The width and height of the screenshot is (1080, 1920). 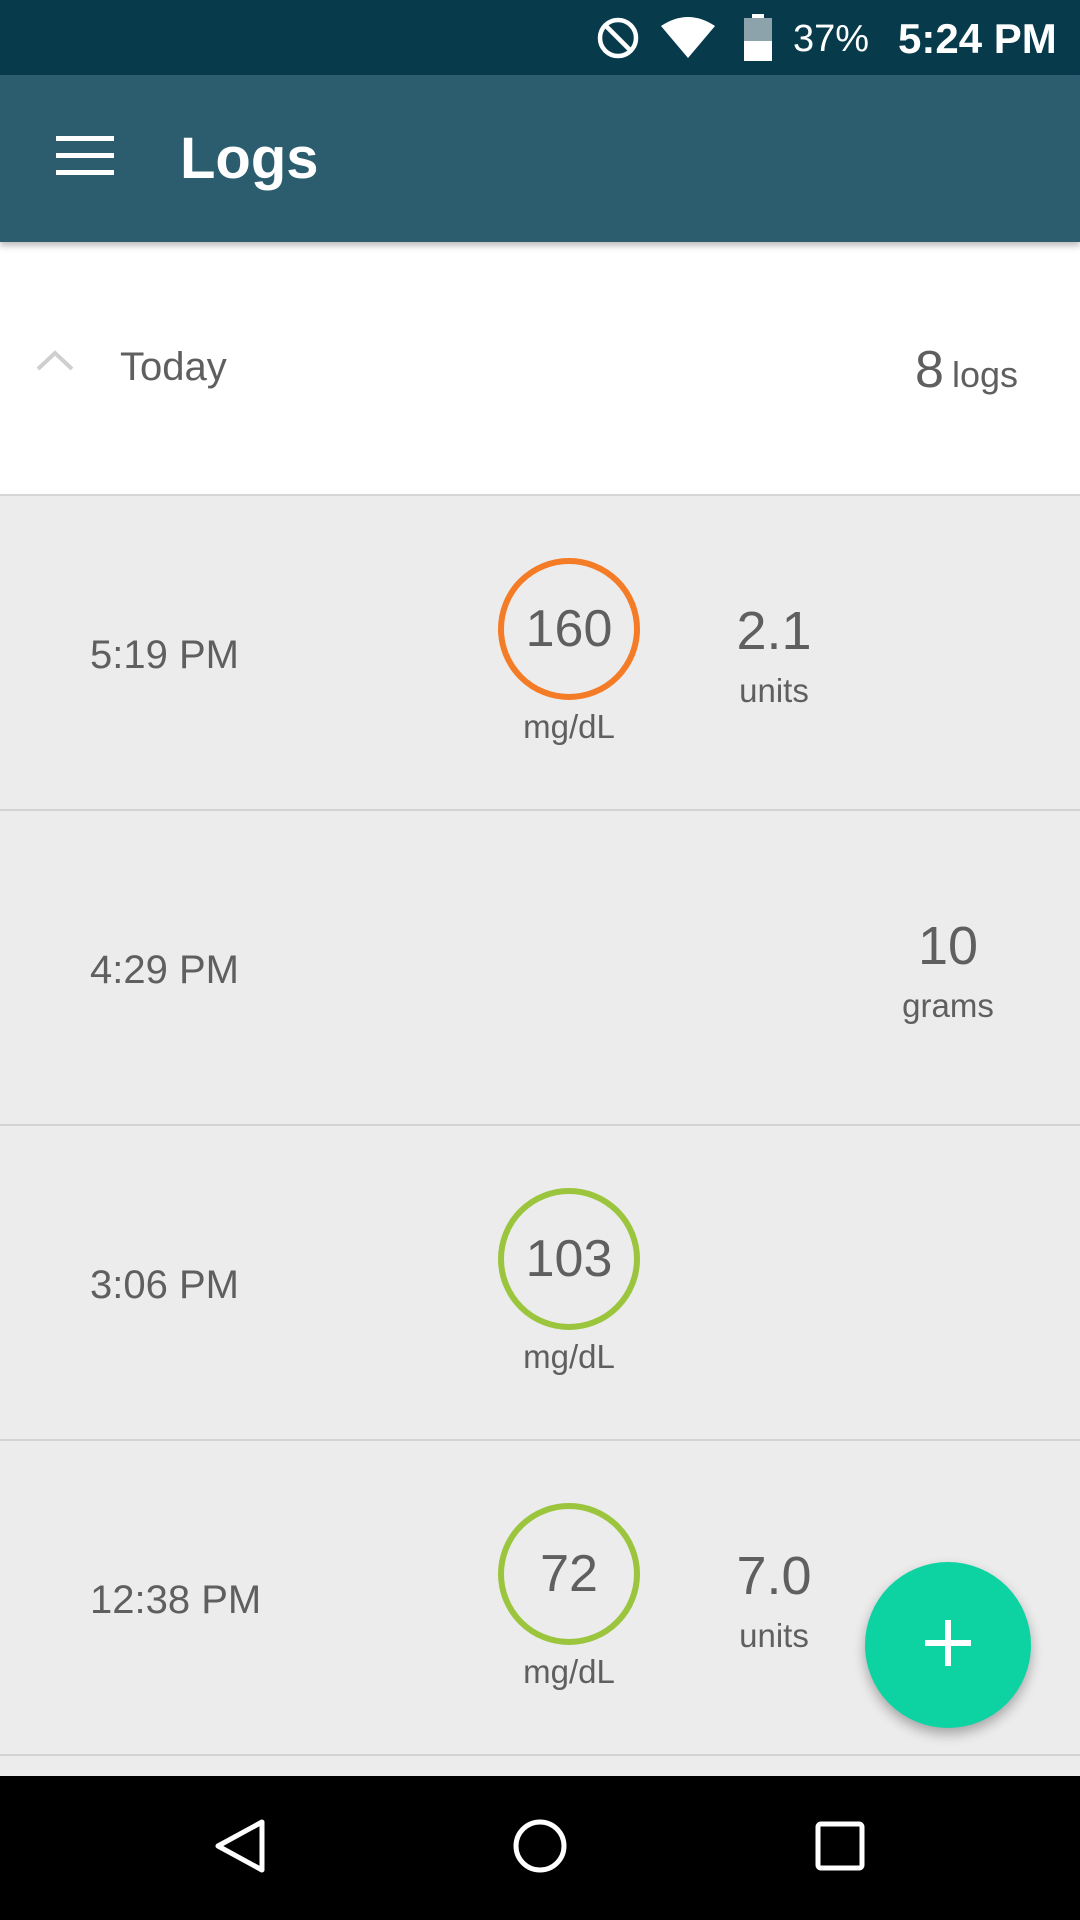 I want to click on do-not-disturb-icon, so click(x=618, y=37).